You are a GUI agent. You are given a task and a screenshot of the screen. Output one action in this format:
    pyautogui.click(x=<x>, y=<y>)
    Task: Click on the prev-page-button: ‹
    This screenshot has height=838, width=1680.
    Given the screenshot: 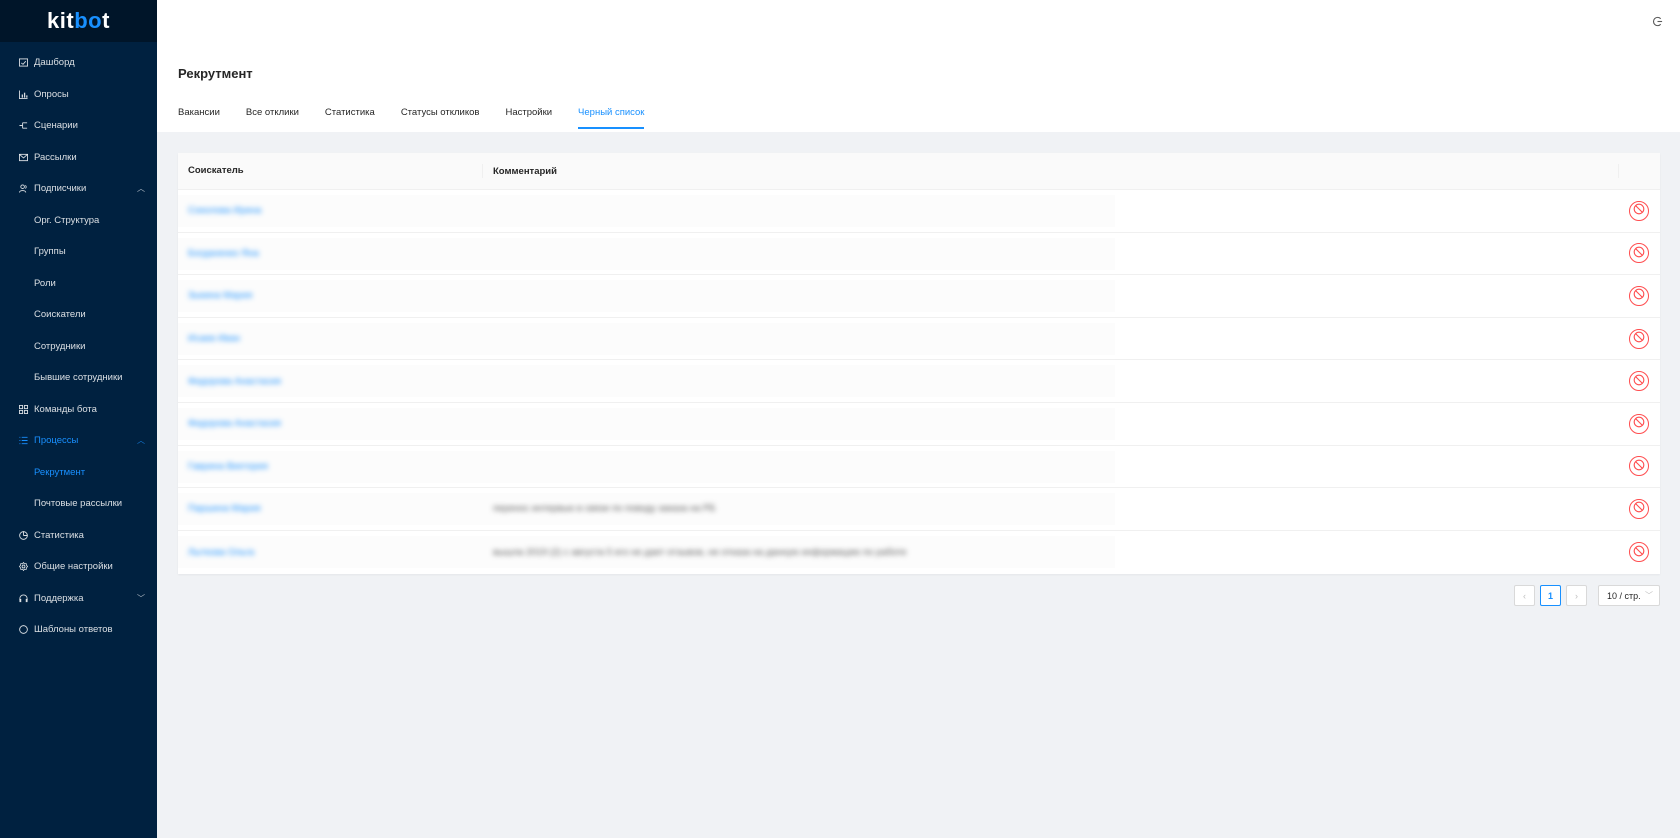 What is the action you would take?
    pyautogui.click(x=1524, y=595)
    